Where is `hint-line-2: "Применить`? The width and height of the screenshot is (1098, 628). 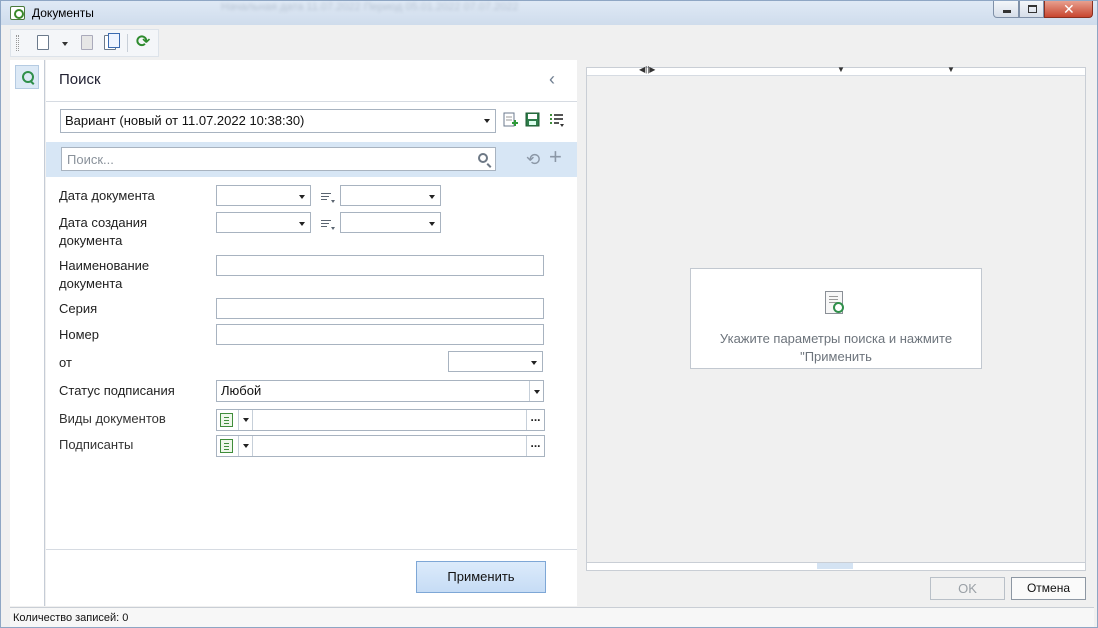 hint-line-2: "Применить is located at coordinates (836, 356).